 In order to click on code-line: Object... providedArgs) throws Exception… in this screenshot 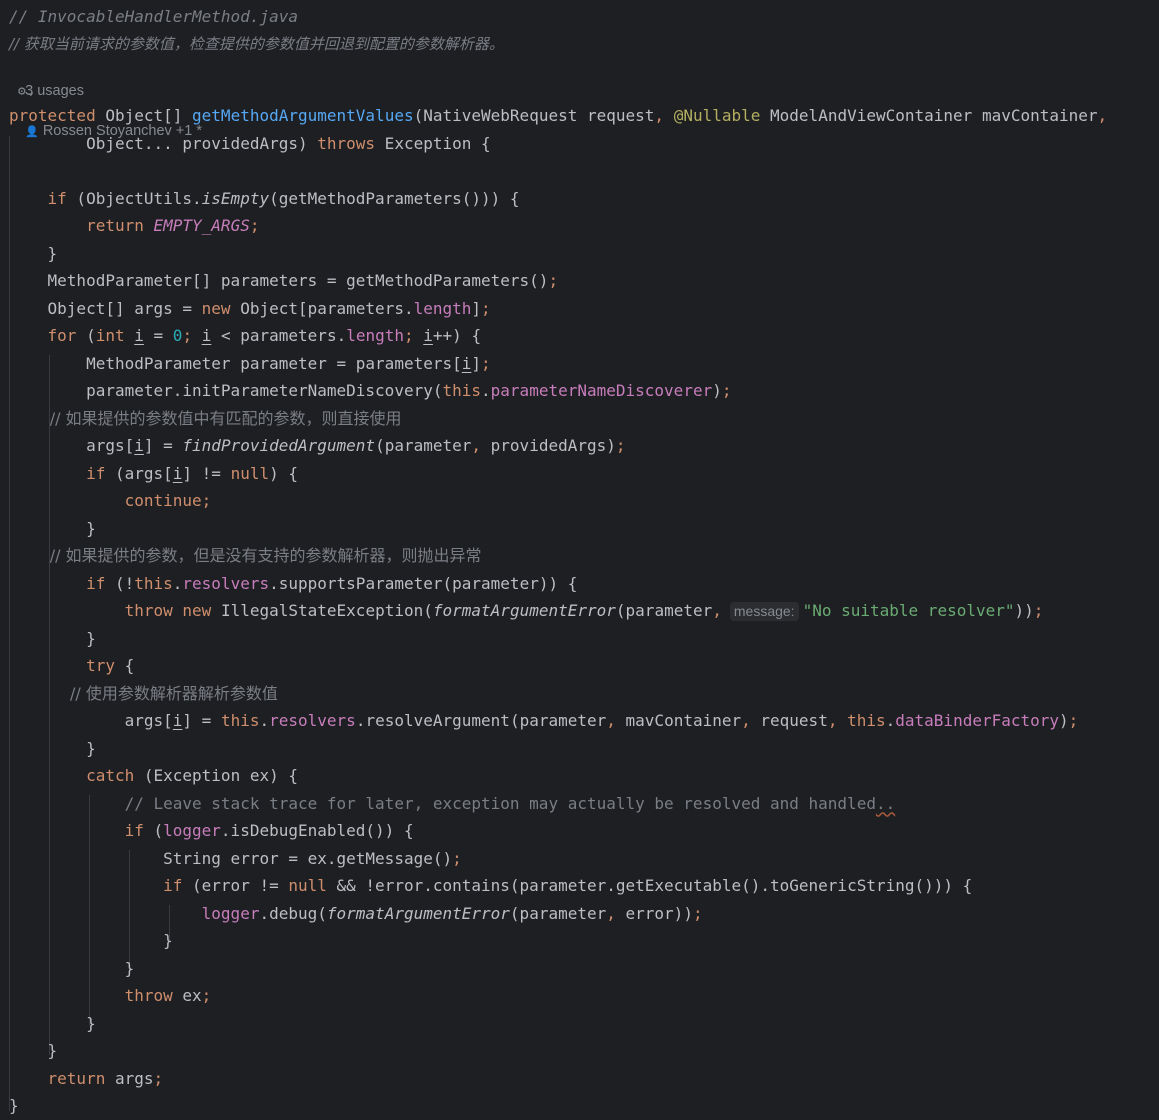, I will do `click(250, 144)`.